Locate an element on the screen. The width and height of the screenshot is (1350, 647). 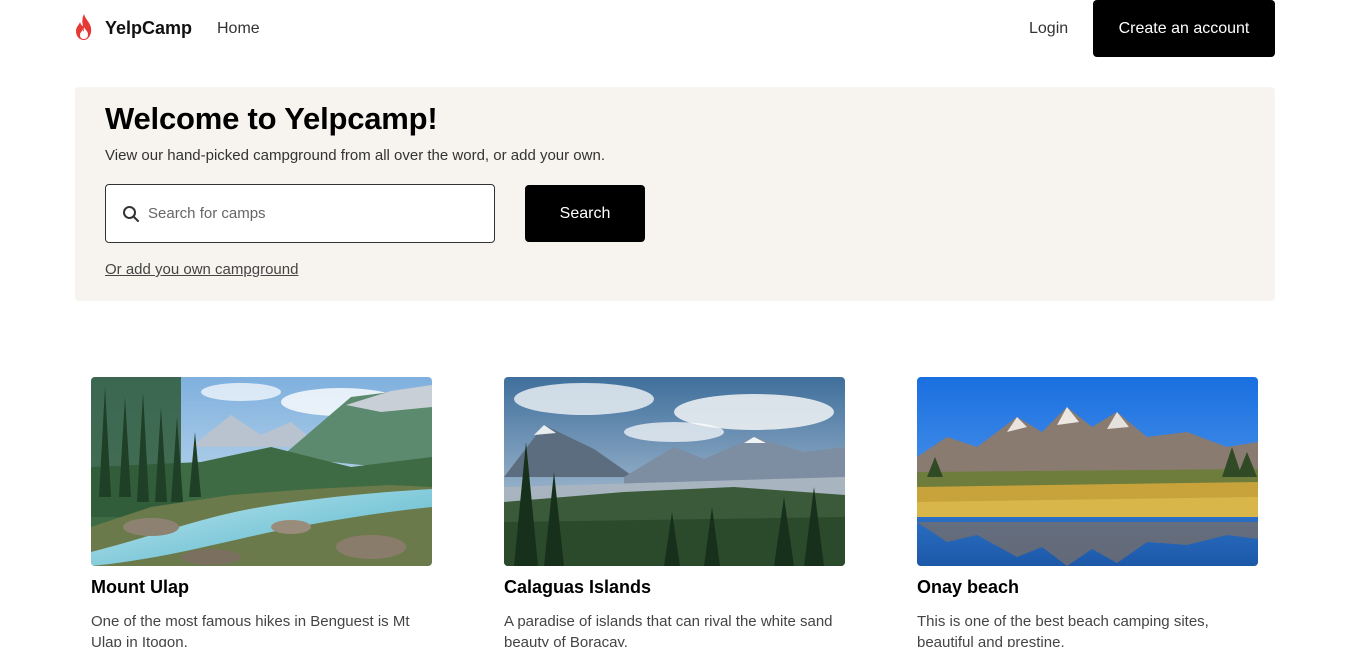
campground-image-calaguas-islands is located at coordinates (674, 471).